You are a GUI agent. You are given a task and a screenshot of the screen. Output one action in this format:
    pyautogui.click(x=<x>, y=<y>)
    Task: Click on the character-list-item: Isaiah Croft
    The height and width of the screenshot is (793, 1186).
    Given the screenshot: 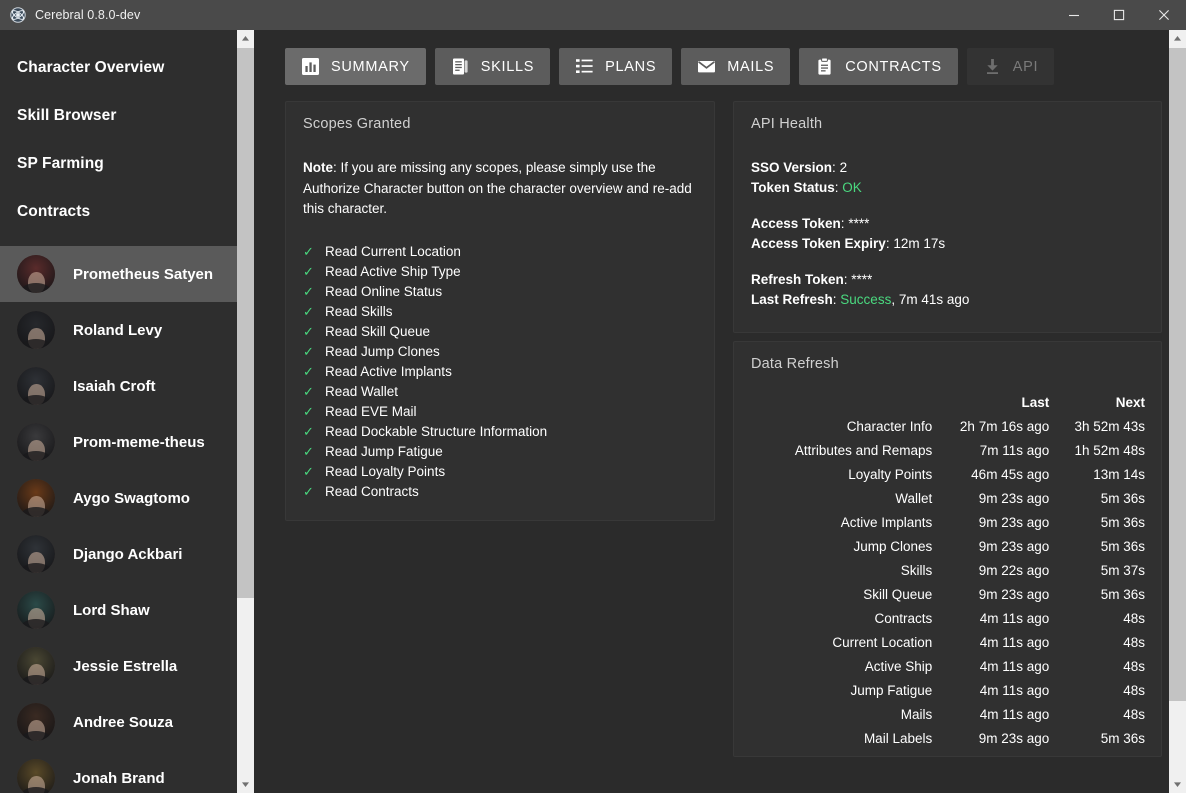 What is the action you would take?
    pyautogui.click(x=127, y=386)
    